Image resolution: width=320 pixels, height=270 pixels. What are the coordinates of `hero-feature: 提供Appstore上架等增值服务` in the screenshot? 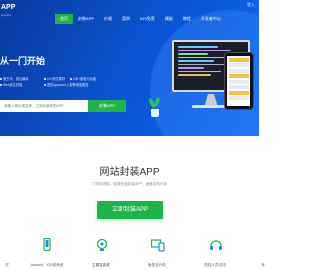 It's located at (66, 84).